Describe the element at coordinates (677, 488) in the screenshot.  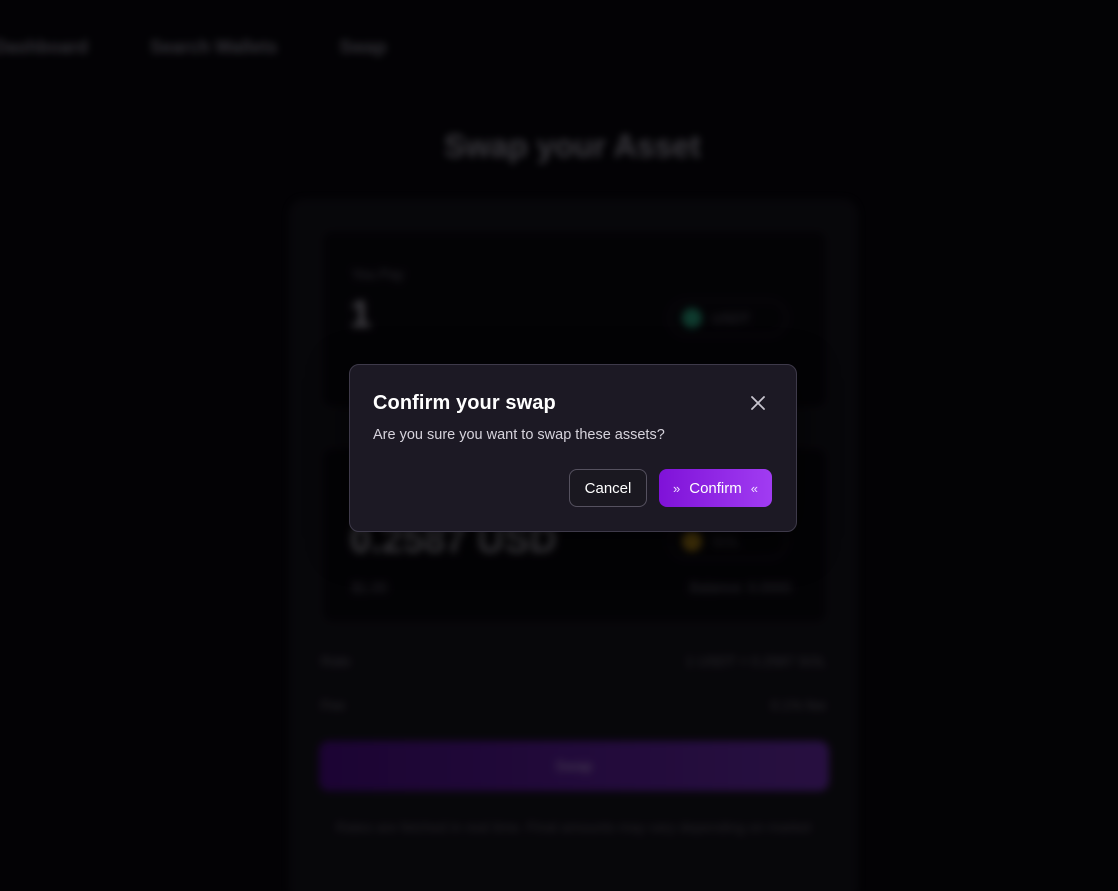
I see `chevrons-right-icon: »` at that location.